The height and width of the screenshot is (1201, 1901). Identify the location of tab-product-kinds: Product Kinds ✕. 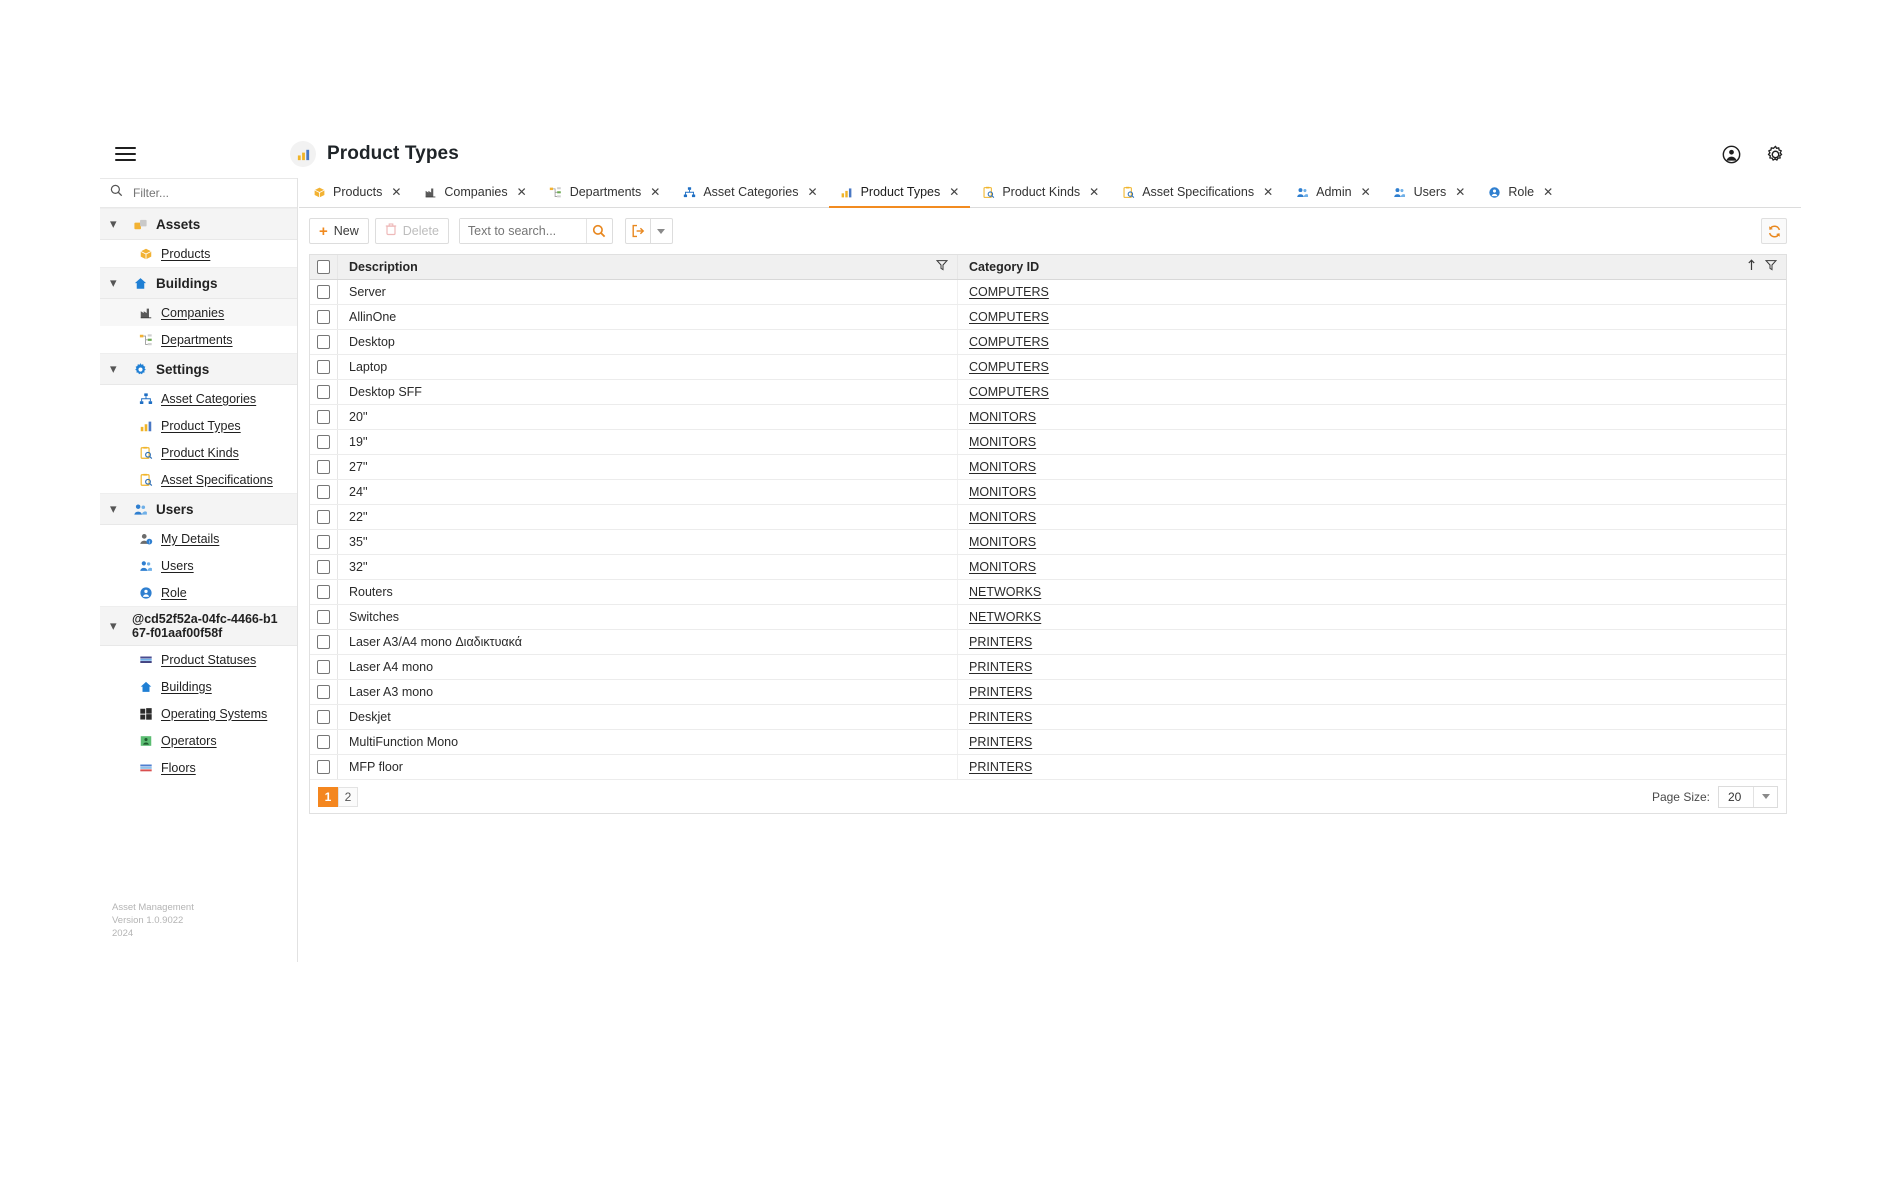
(1040, 192).